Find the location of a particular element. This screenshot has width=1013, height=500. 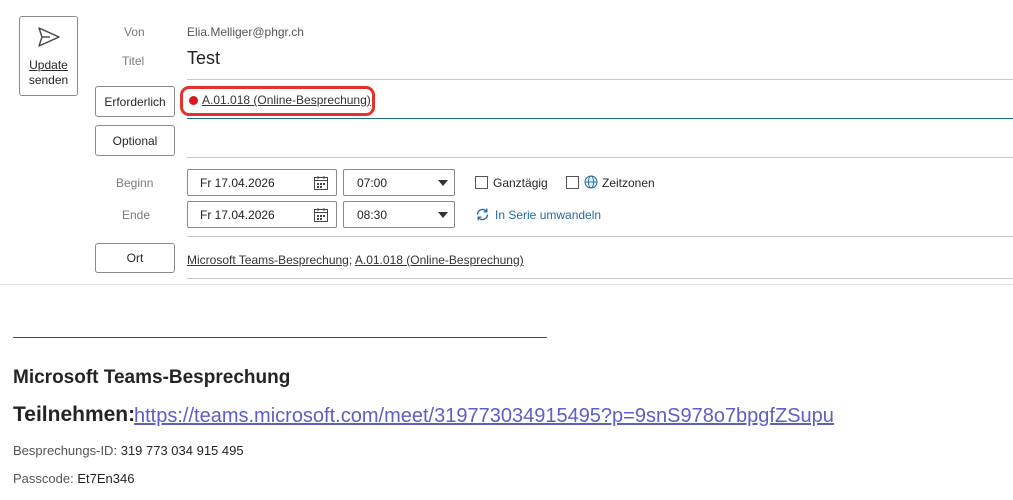

globe-icon is located at coordinates (591, 182).